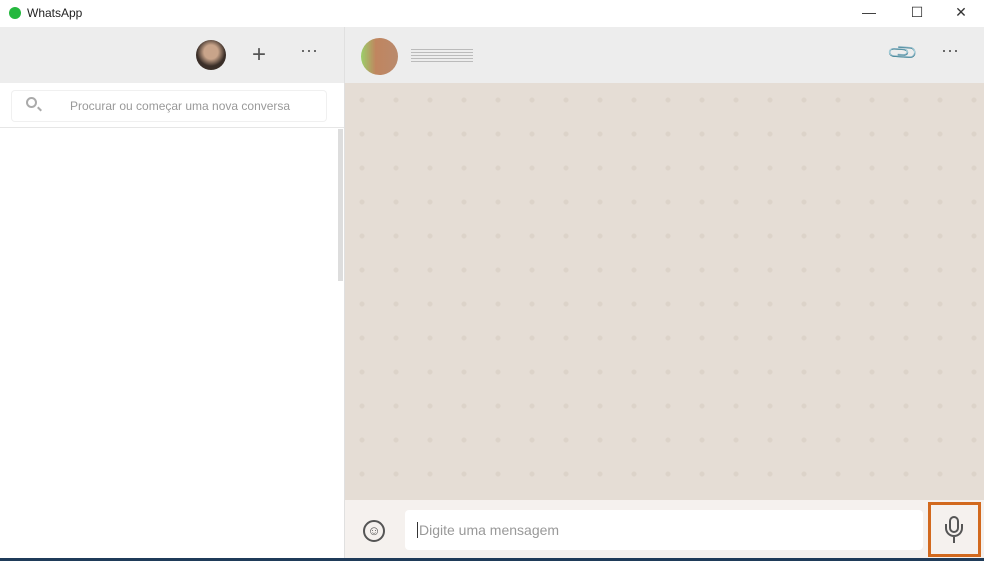 The image size is (984, 561). What do you see at coordinates (917, 13) in the screenshot?
I see `maximize-button: ☐` at bounding box center [917, 13].